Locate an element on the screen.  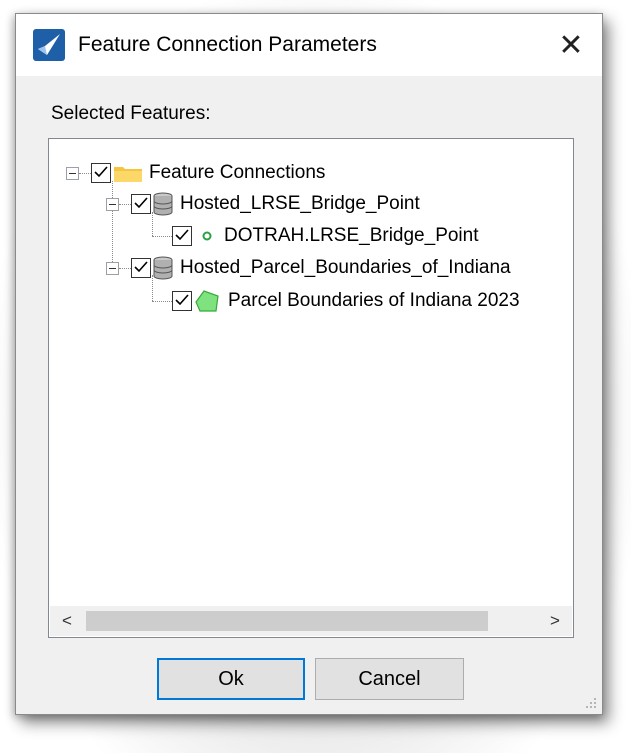
horizontal-scrollbar: < > is located at coordinates (311, 621).